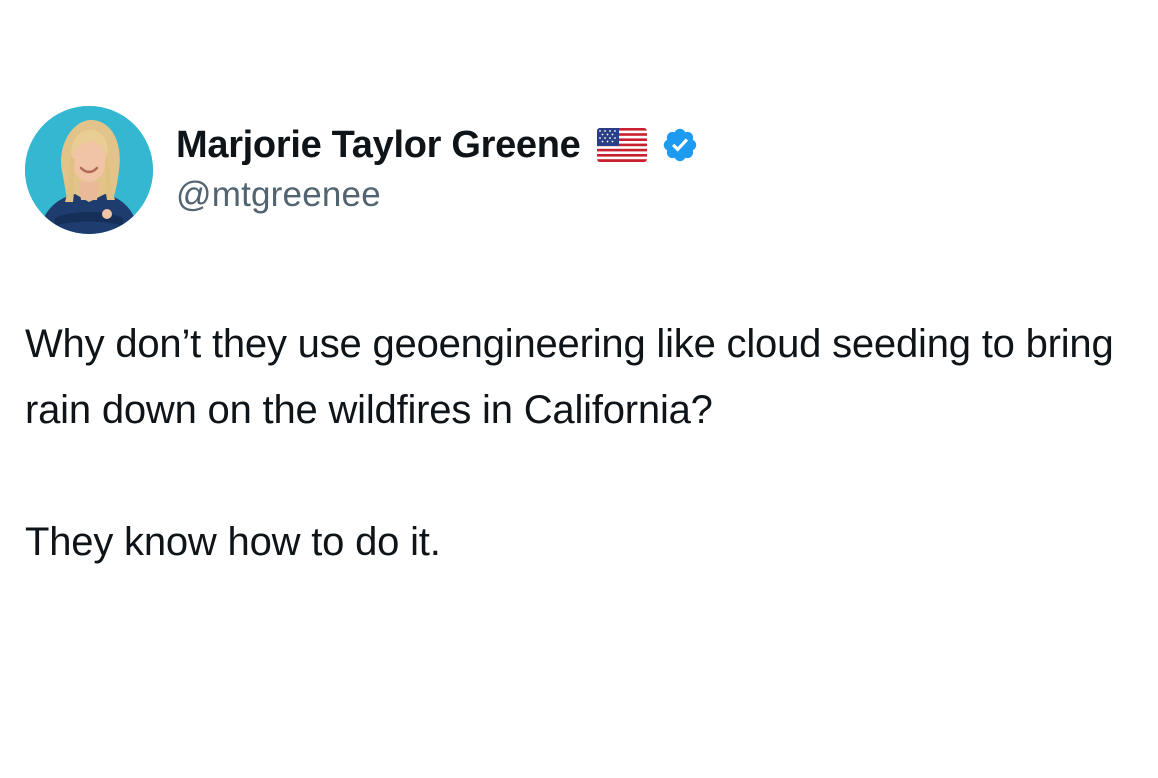 This screenshot has width=1158, height=778. What do you see at coordinates (233, 542) in the screenshot?
I see `tweet-paragraph: They know how to do it.` at bounding box center [233, 542].